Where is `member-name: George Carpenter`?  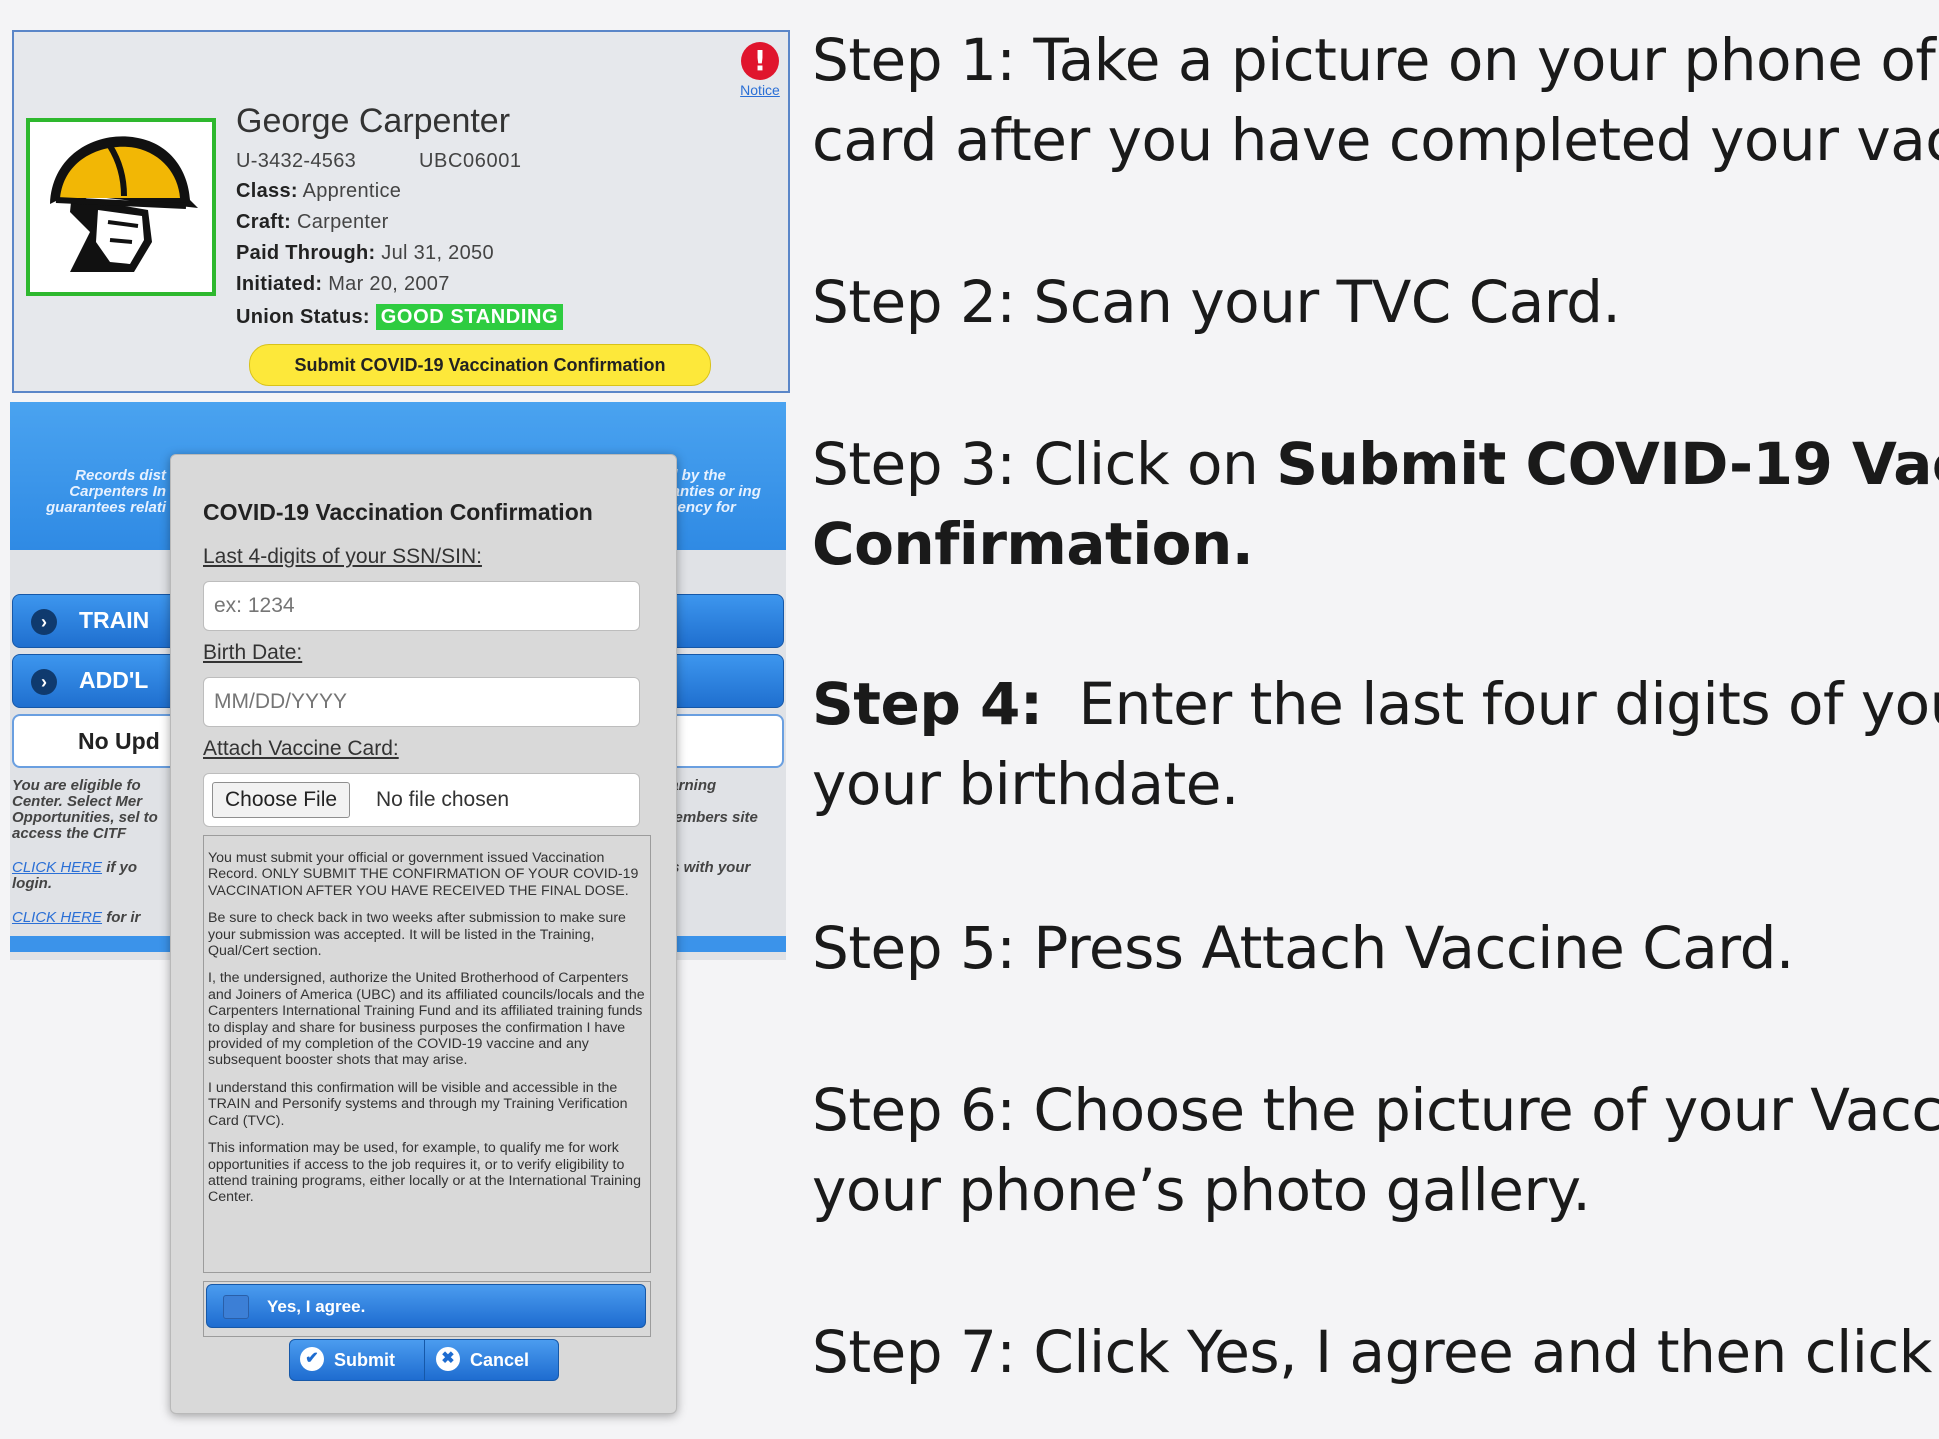 member-name: George Carpenter is located at coordinates (373, 121).